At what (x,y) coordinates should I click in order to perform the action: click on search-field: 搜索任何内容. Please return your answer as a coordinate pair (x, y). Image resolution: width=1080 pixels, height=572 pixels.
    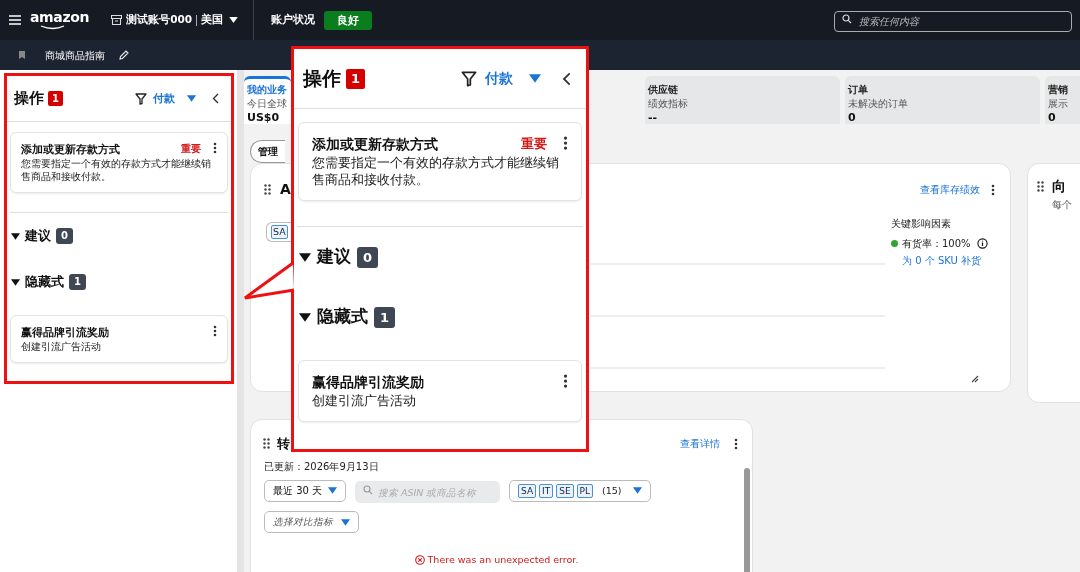
    Looking at the image, I should click on (953, 21).